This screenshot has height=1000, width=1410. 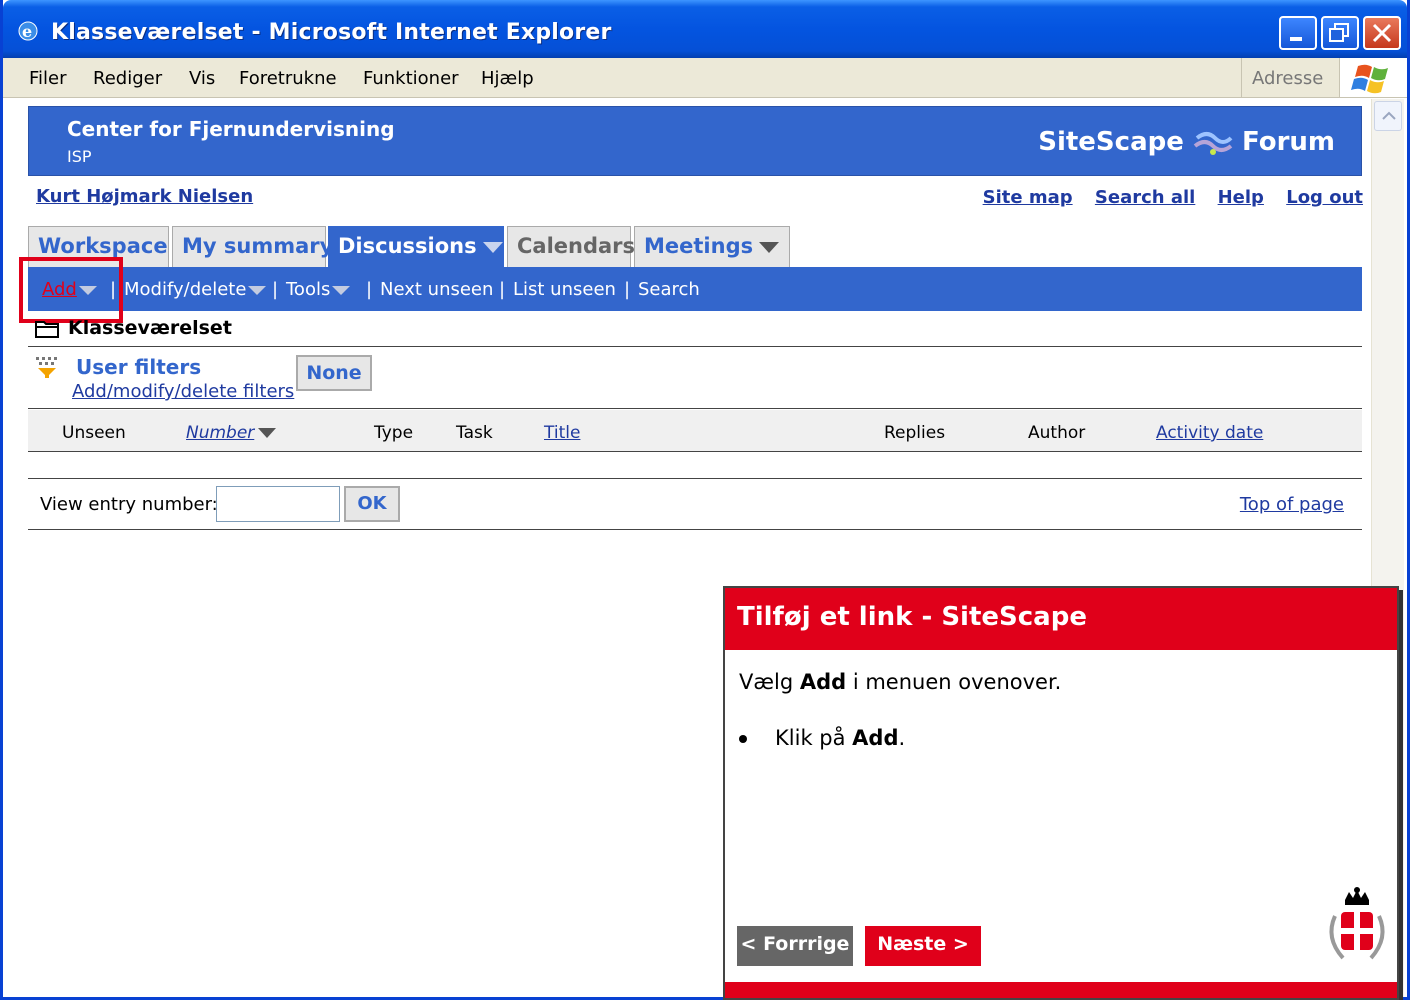 What do you see at coordinates (195, 289) in the screenshot?
I see `modify-delete-menu: Modify/delete` at bounding box center [195, 289].